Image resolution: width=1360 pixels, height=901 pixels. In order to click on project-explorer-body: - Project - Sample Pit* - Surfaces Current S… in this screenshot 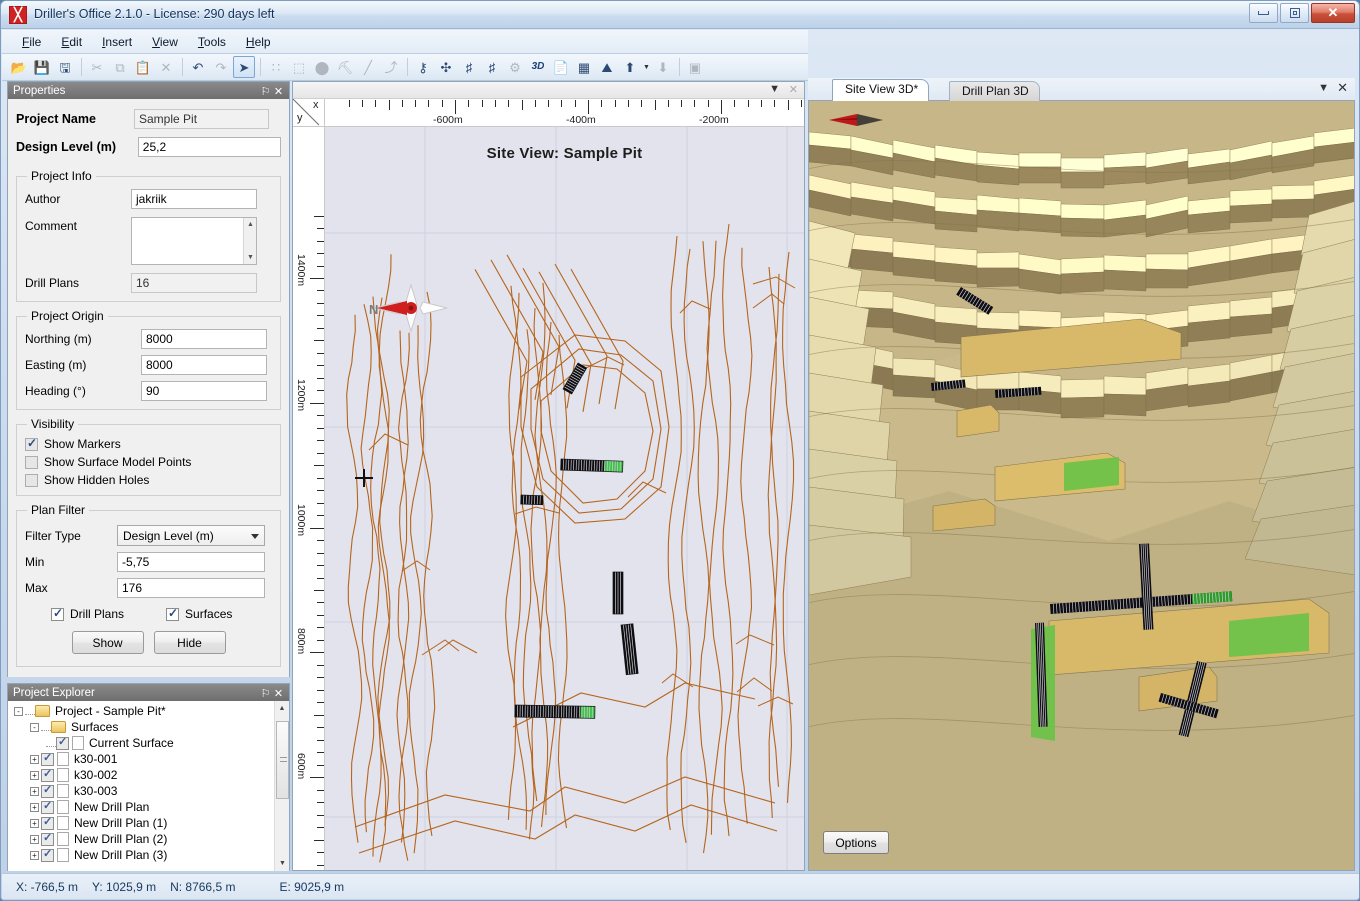, I will do `click(148, 786)`.